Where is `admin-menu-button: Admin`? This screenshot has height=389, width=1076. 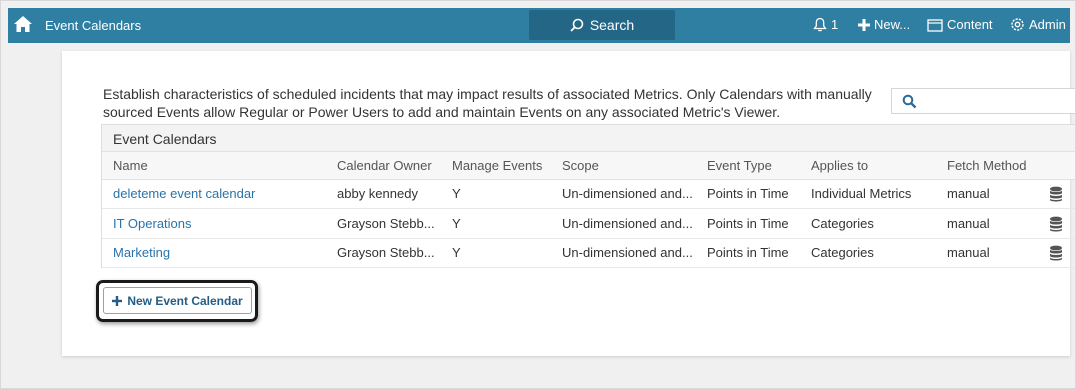 admin-menu-button: Admin is located at coordinates (1038, 24).